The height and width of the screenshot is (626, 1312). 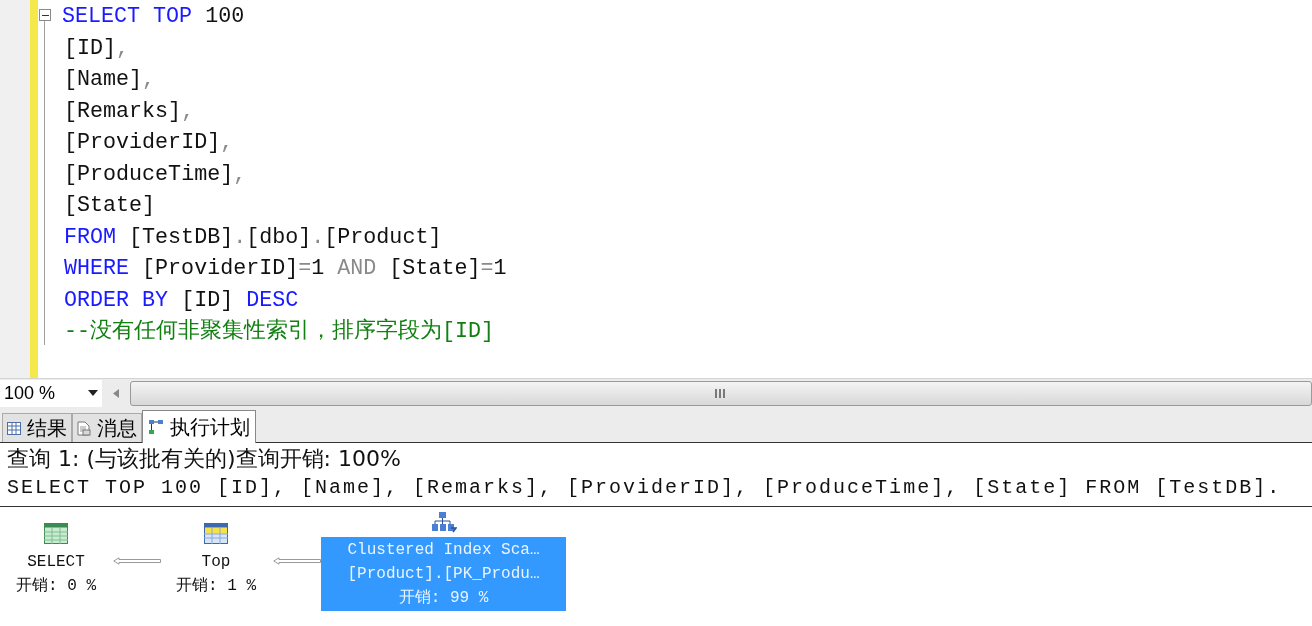 What do you see at coordinates (645, 488) in the screenshot?
I see `query-statement: SELECT TOP 100 [ID], [Name], [Remarks], [ProviderID], [ProduceTime], [State] FROM [TestDB].` at bounding box center [645, 488].